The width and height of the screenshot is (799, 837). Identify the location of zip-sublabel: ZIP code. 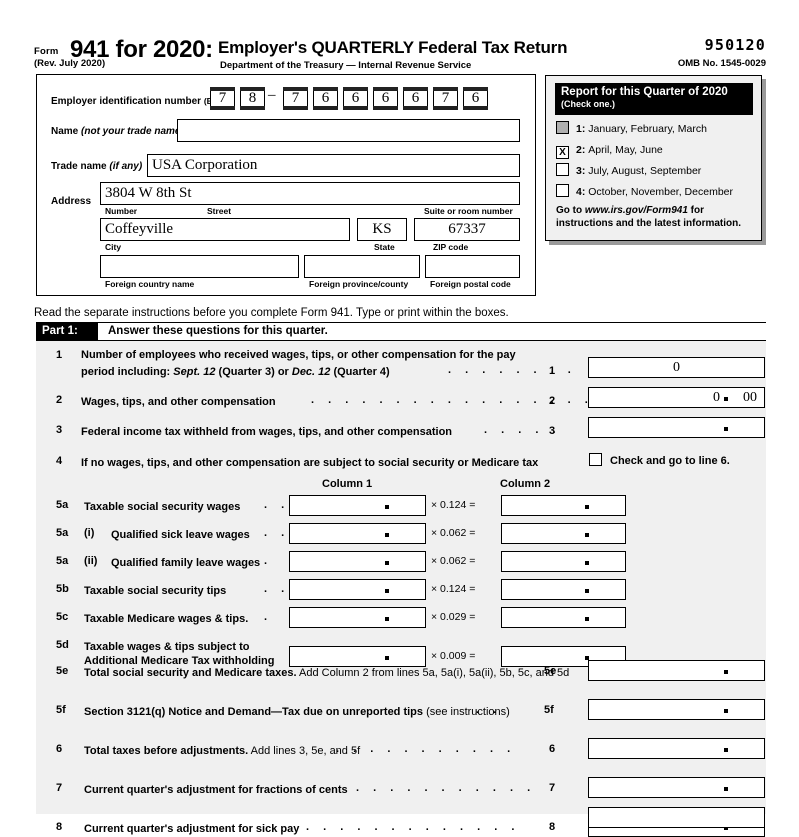
(451, 247).